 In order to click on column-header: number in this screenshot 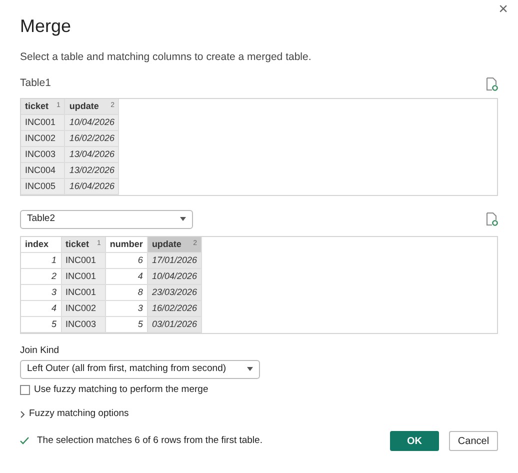, I will do `click(126, 244)`.